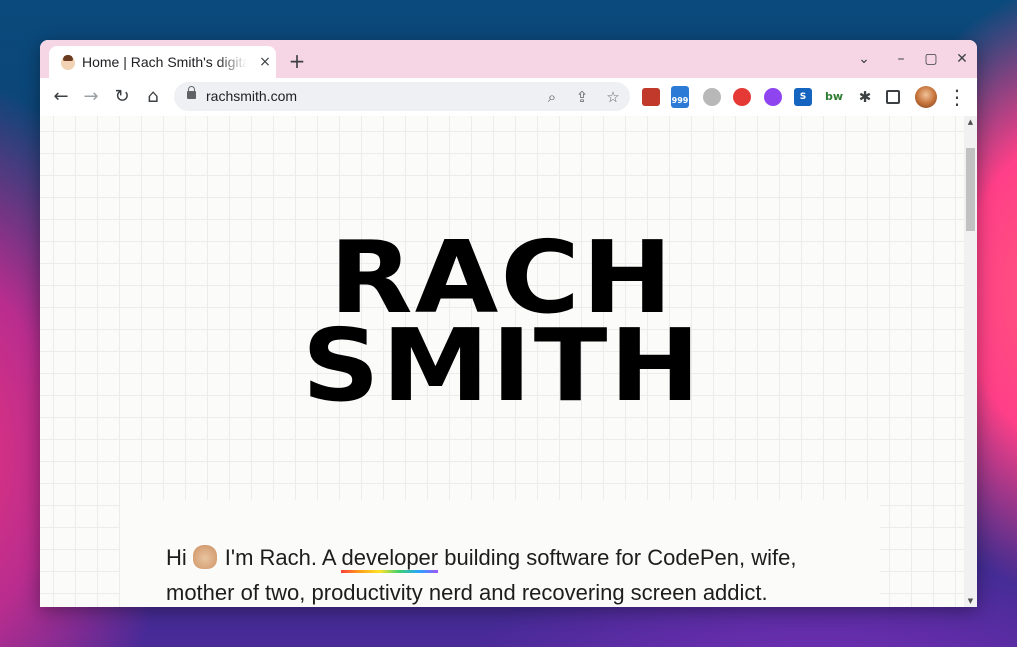 This screenshot has width=1017, height=647. Describe the element at coordinates (176, 557) in the screenshot. I see `intro-hi: Hi` at that location.